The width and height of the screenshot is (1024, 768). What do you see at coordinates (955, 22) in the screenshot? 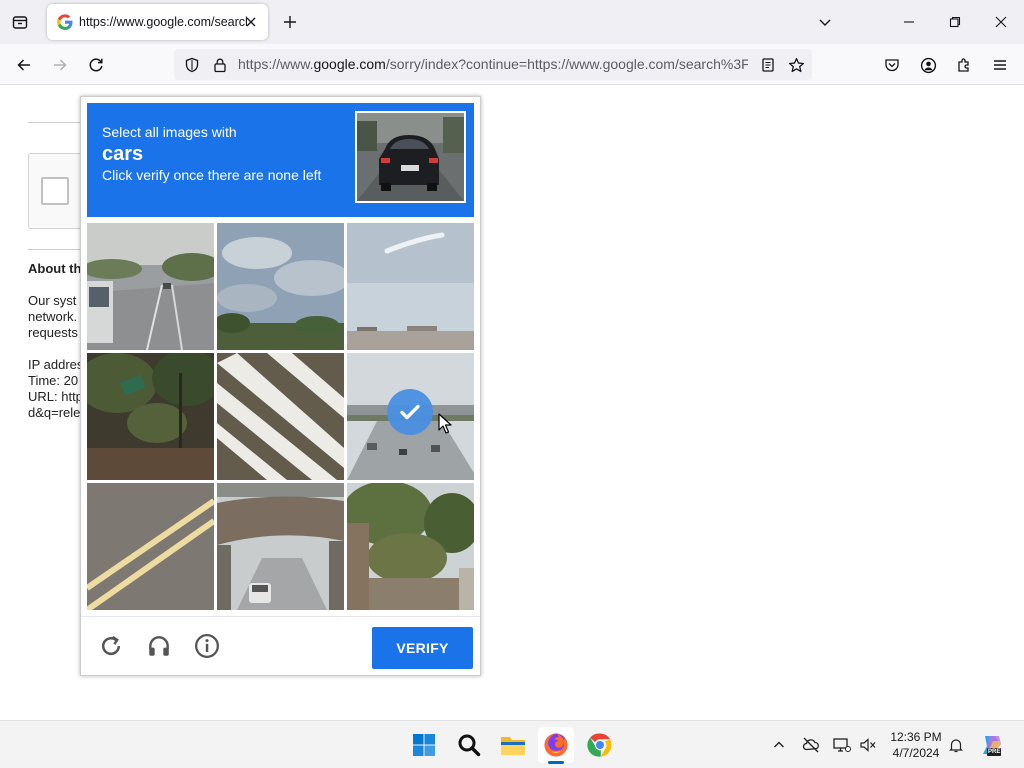
I see `restore-icon` at bounding box center [955, 22].